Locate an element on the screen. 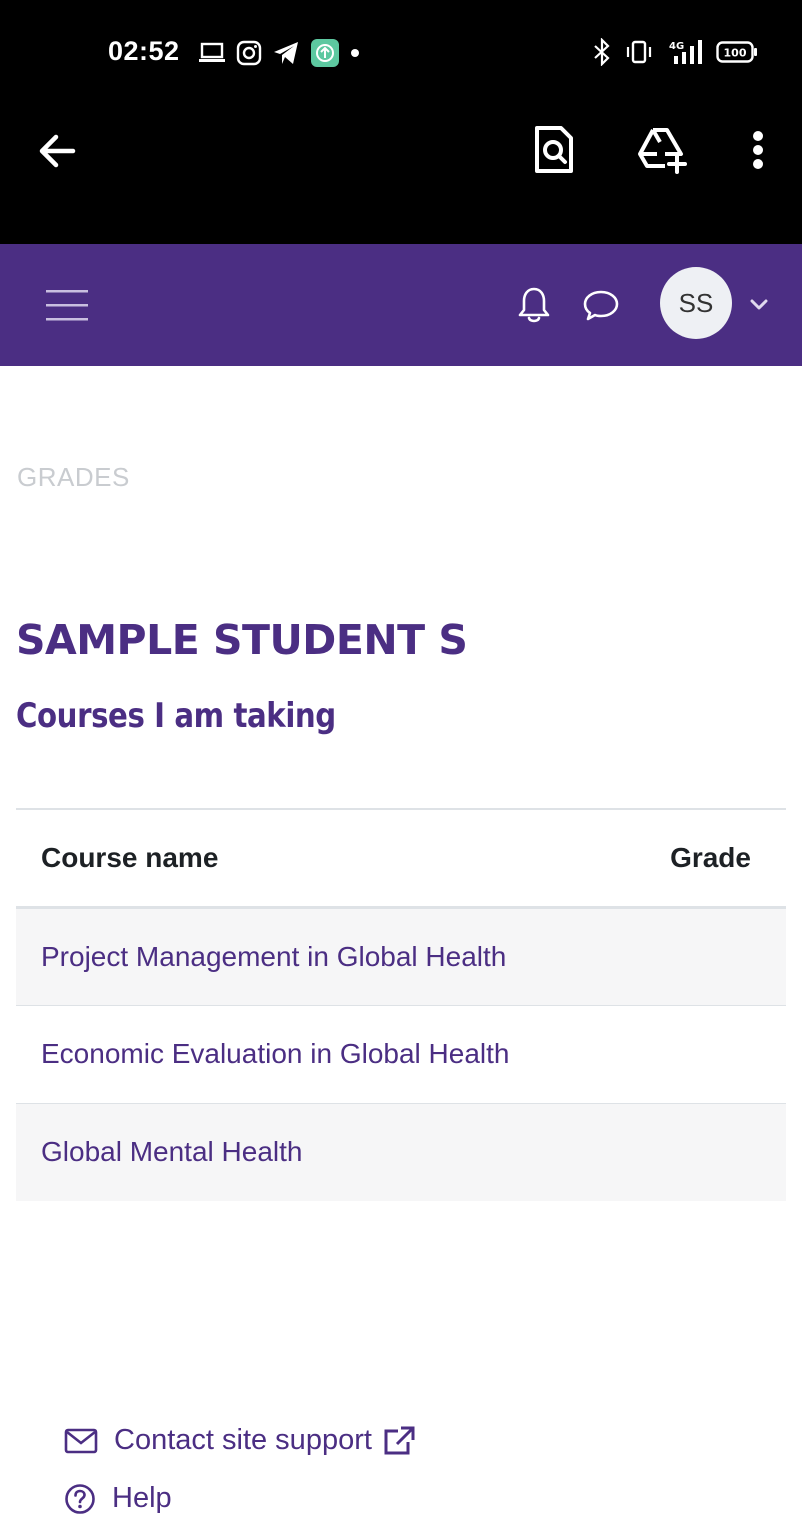  envelope-icon is located at coordinates (81, 1440).